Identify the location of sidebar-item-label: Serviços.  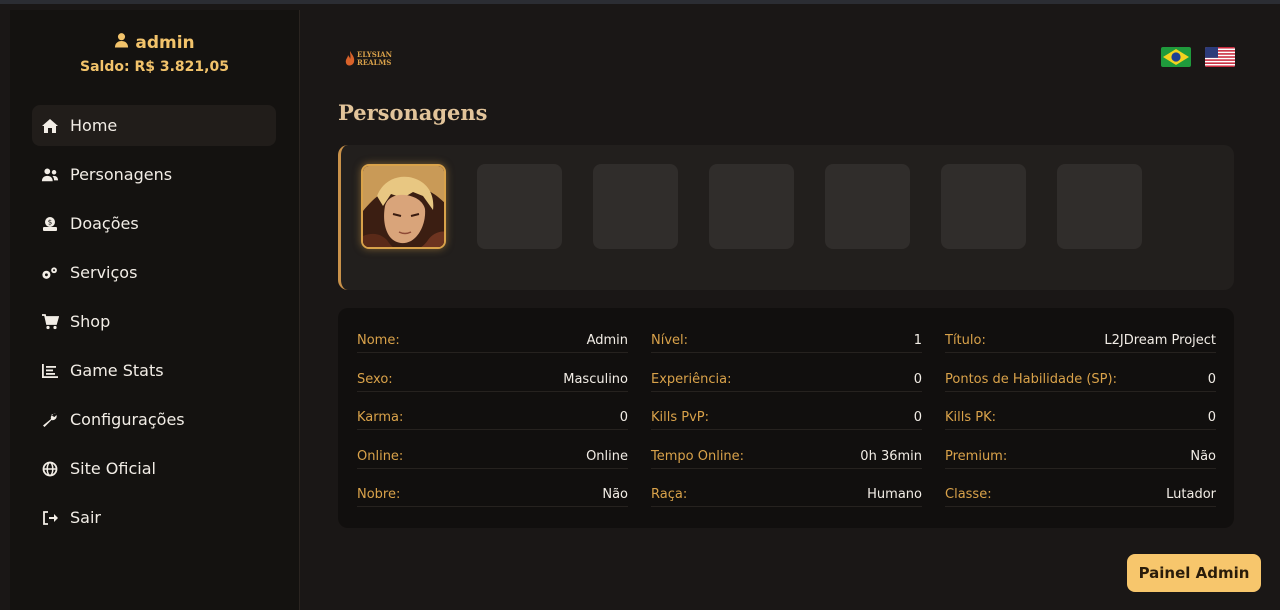
(104, 272).